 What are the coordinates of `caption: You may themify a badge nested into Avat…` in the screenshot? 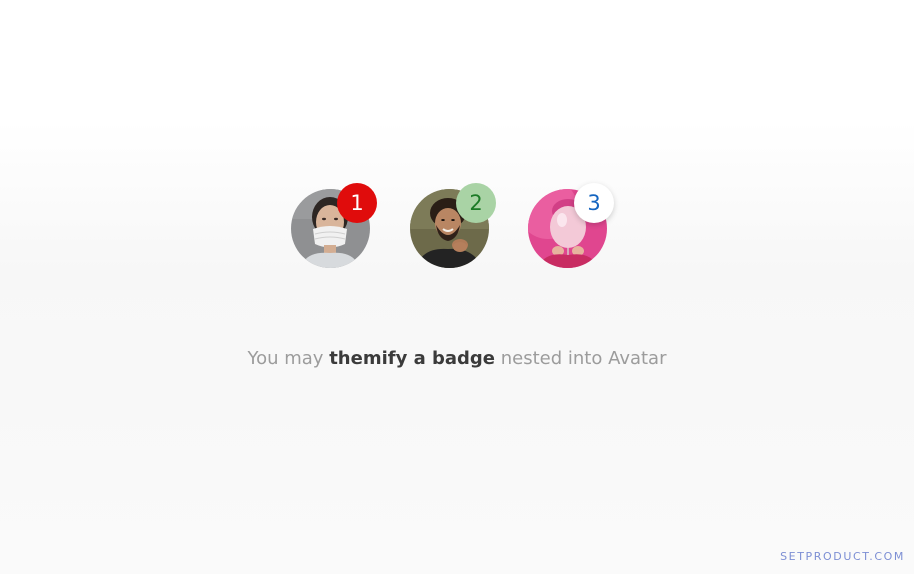 It's located at (457, 358).